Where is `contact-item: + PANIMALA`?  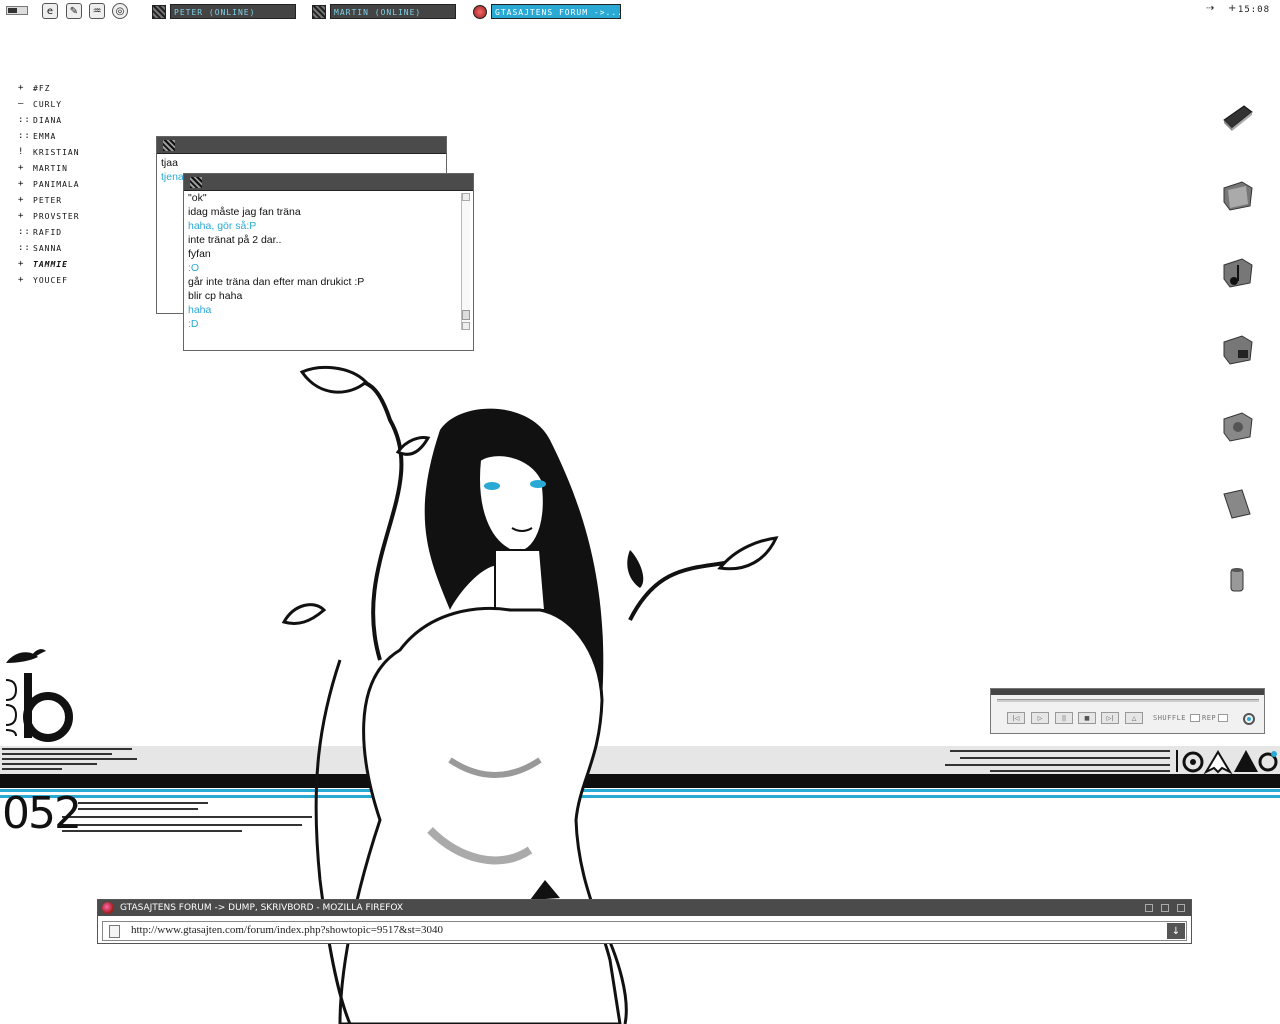 contact-item: + PANIMALA is located at coordinates (49, 184).